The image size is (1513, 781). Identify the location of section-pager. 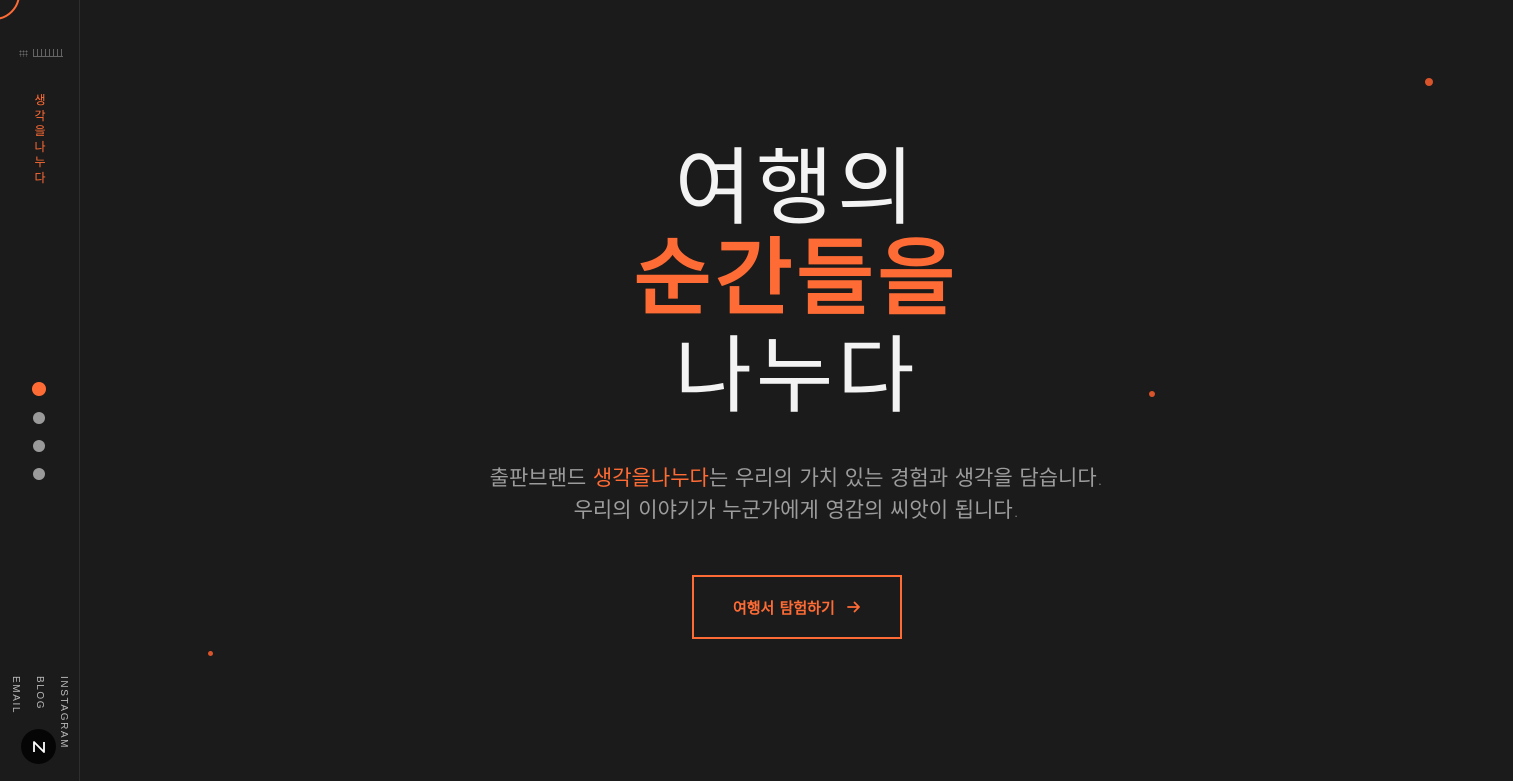
(39, 431).